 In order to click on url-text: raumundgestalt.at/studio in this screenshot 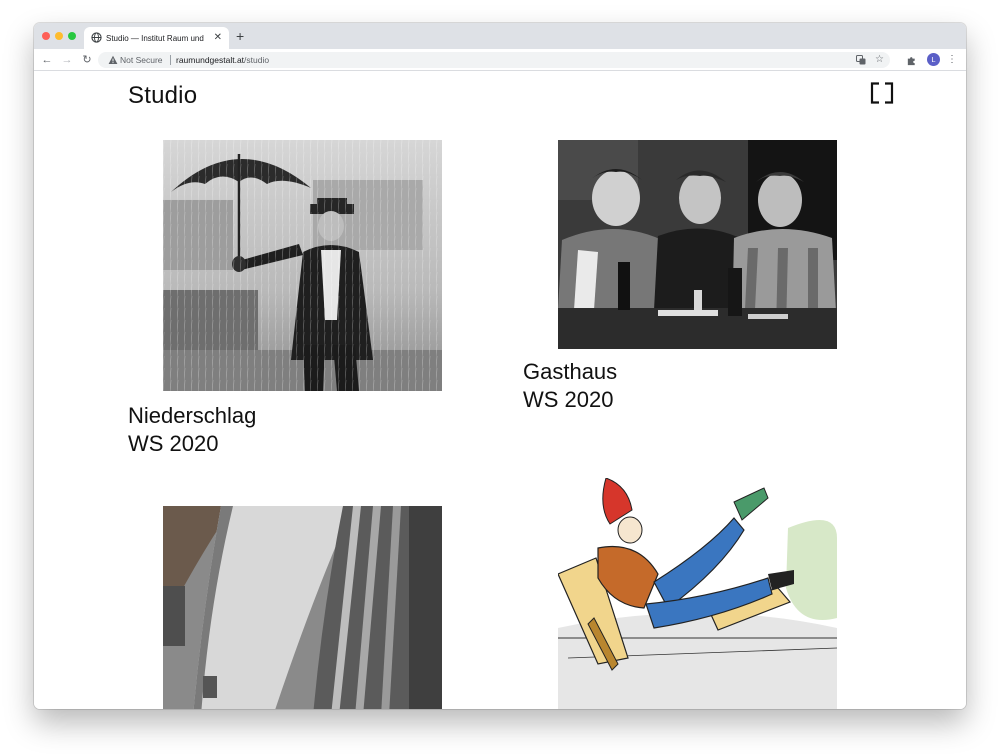, I will do `click(222, 60)`.